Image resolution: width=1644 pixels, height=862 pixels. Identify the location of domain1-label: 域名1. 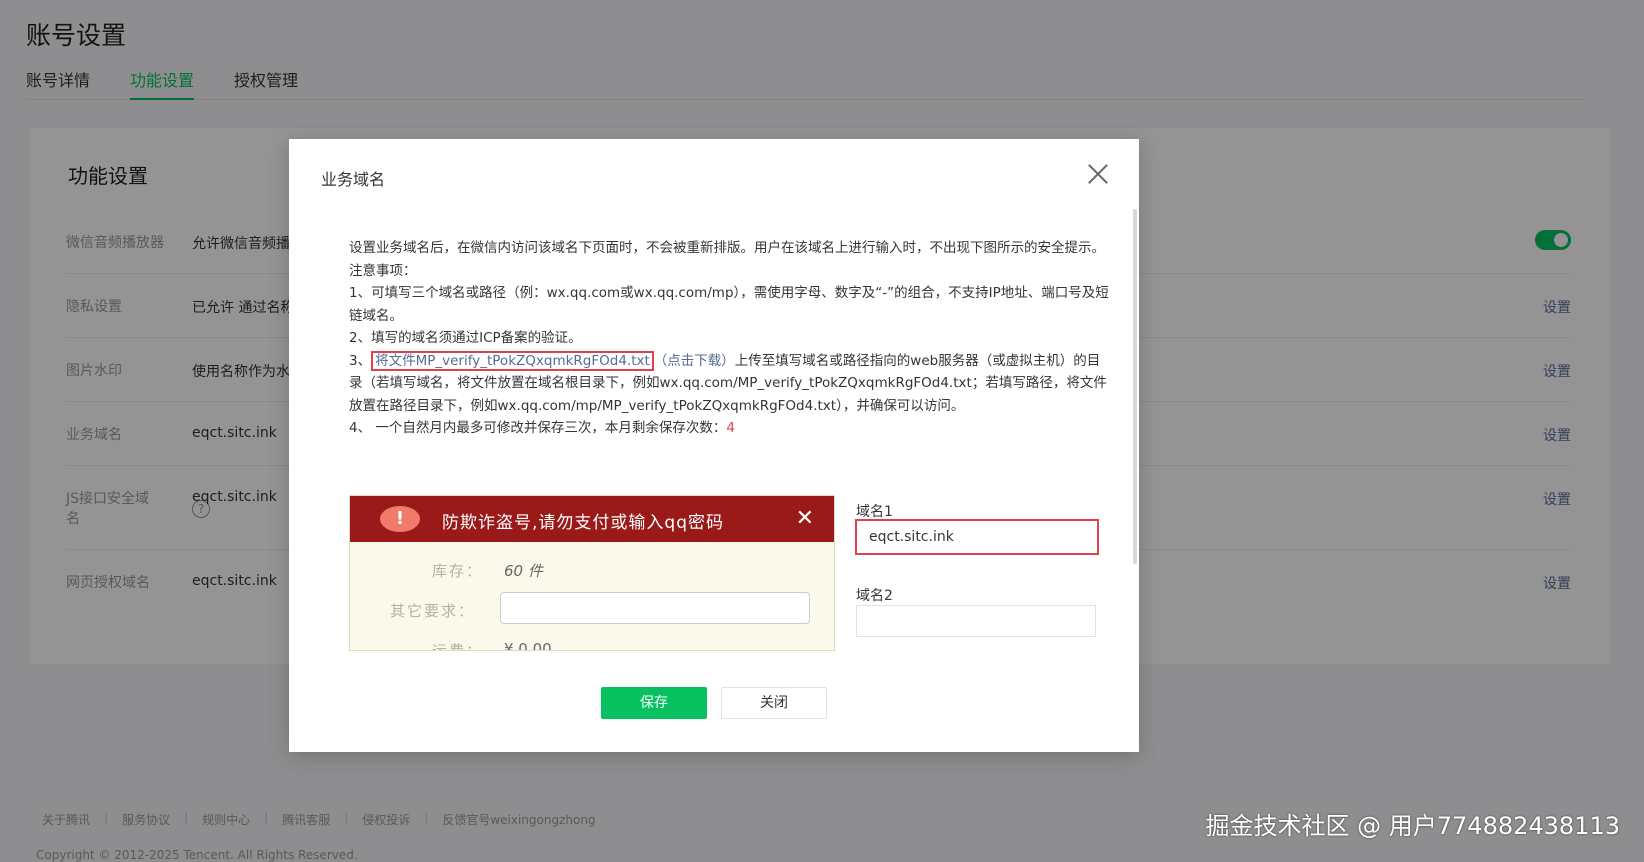
(874, 512).